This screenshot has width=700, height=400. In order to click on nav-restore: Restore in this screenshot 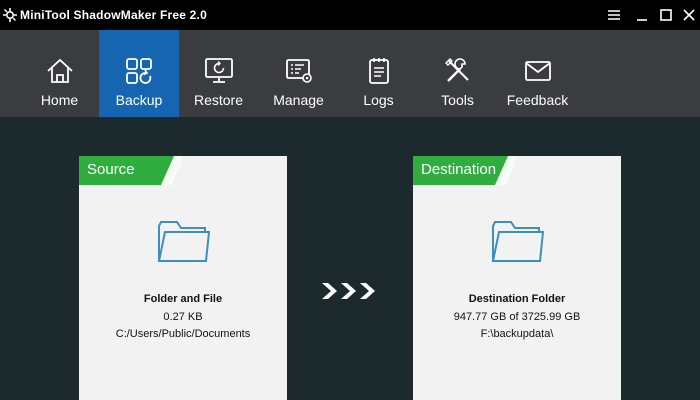, I will do `click(218, 73)`.